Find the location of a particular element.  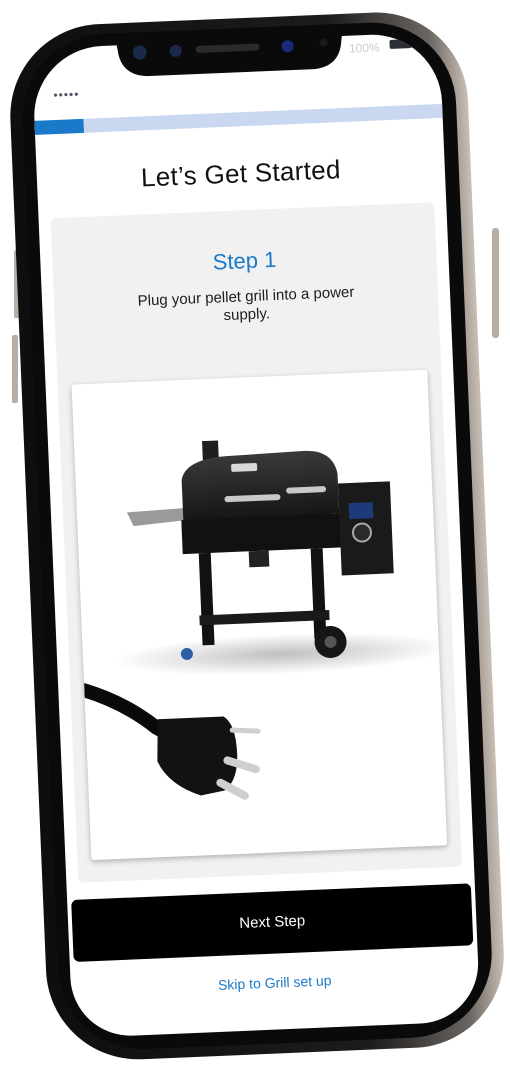

notch is located at coordinates (227, 50).